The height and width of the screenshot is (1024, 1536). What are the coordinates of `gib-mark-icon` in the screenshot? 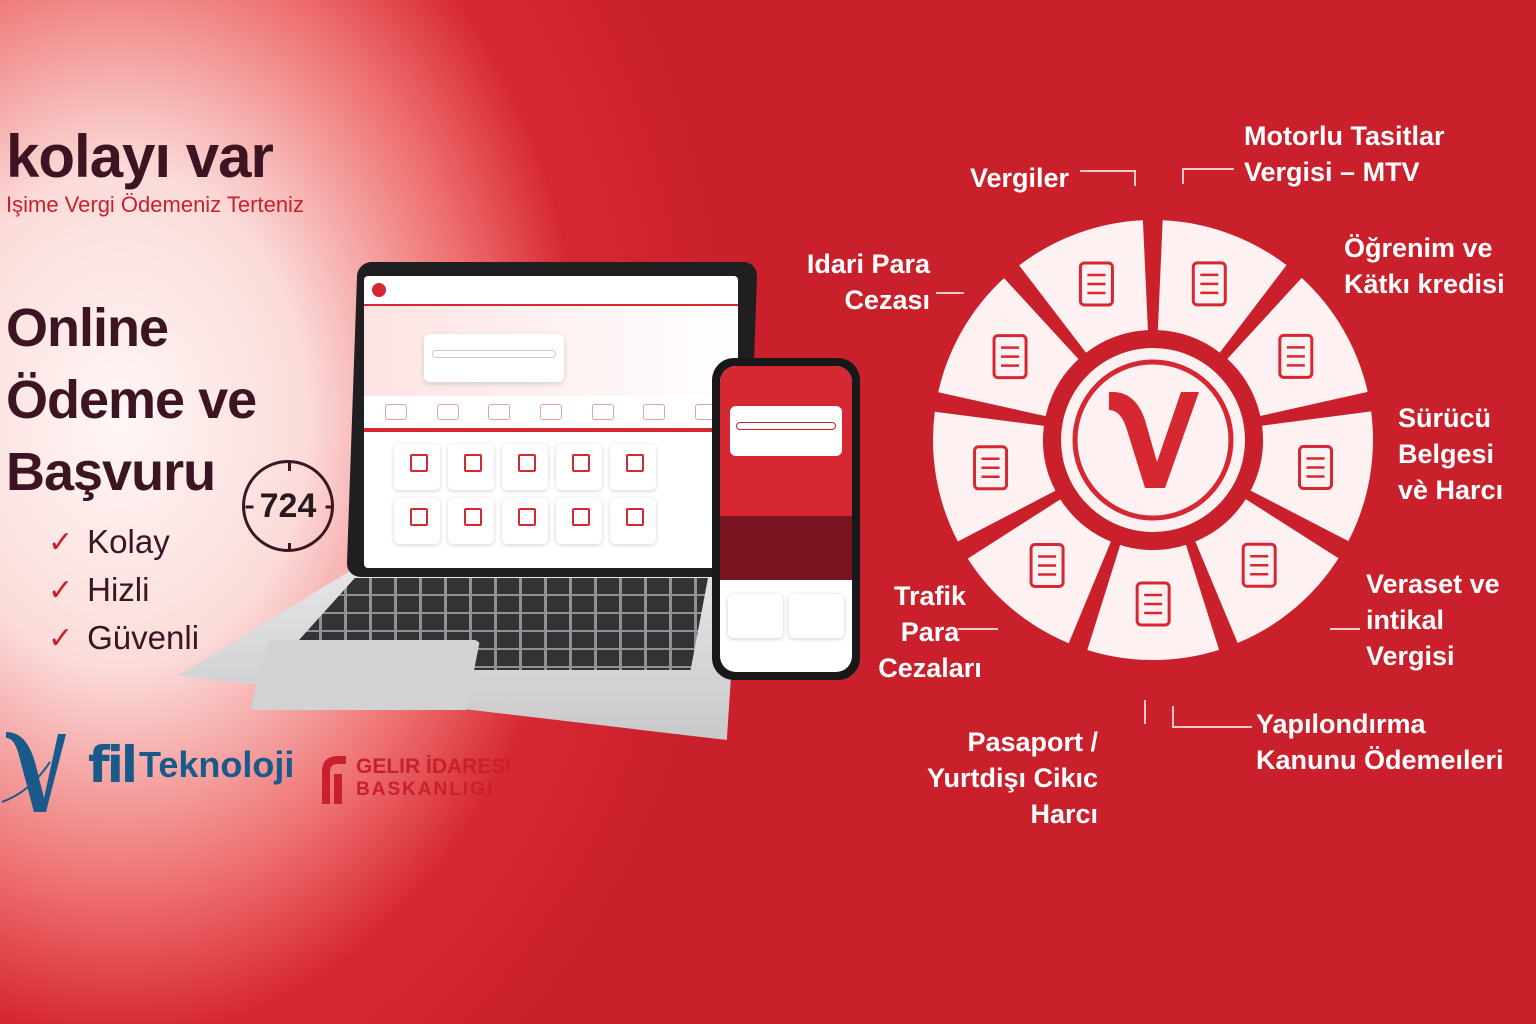 It's located at (334, 780).